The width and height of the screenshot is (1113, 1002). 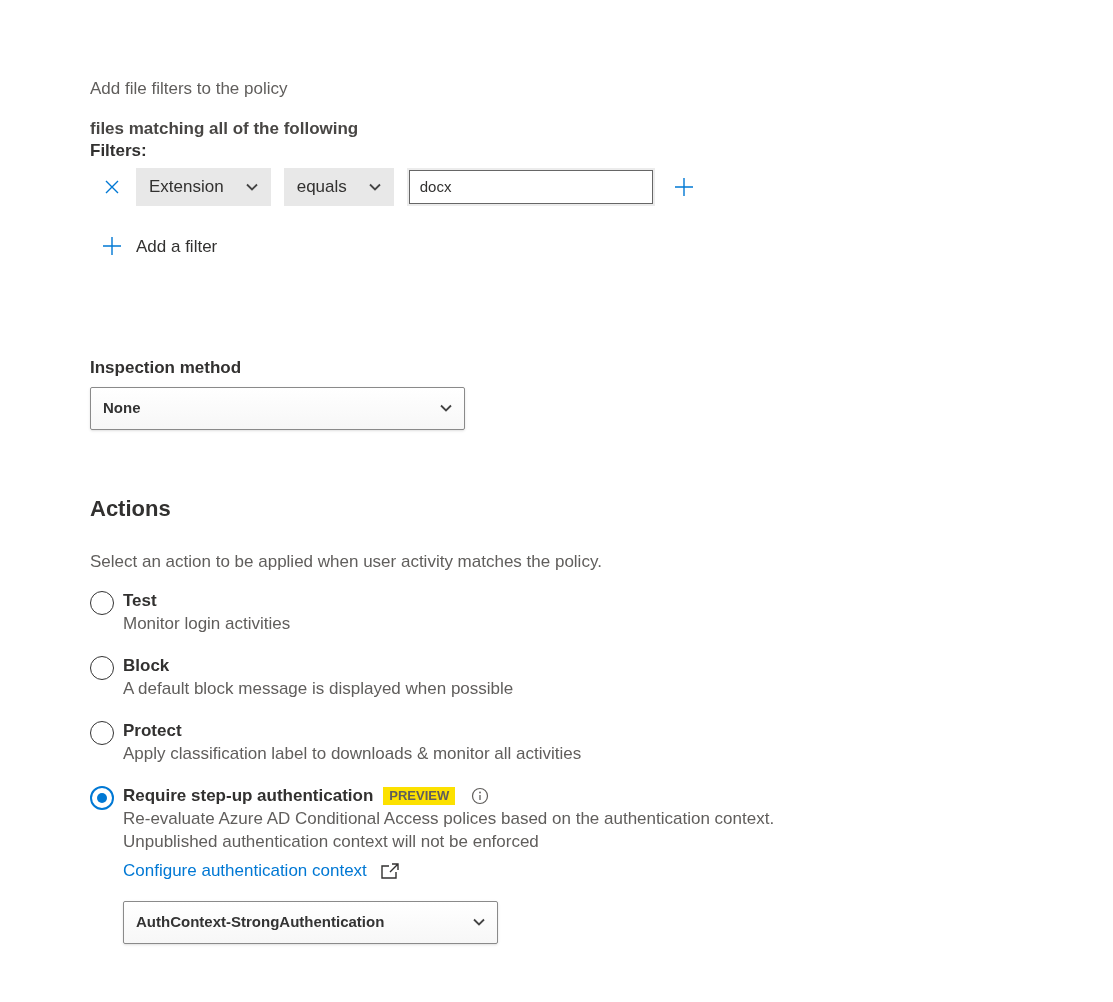 I want to click on operator-dropdown: equals, so click(x=338, y=186).